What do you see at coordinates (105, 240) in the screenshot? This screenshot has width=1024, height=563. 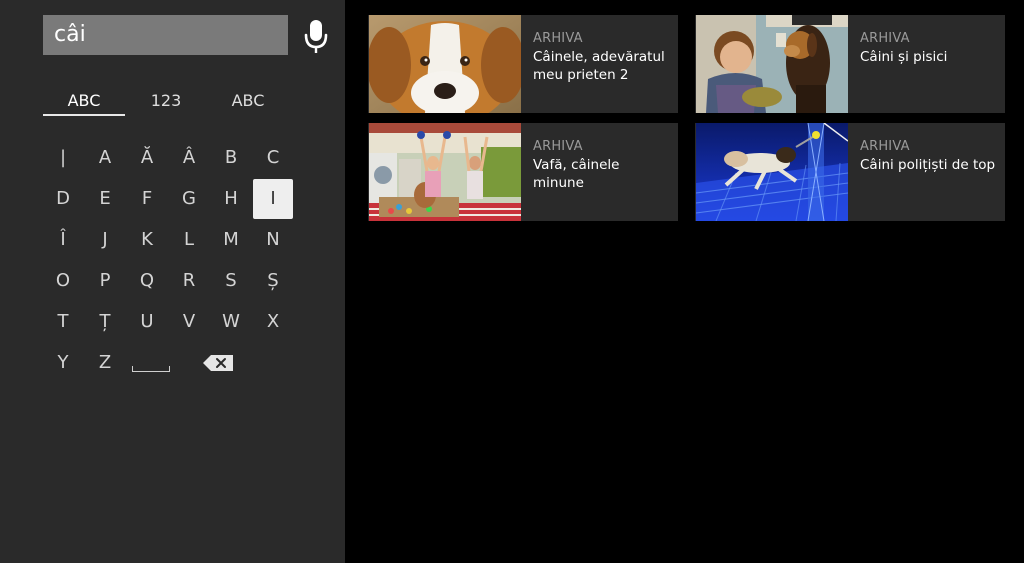 I see `key-j: J` at bounding box center [105, 240].